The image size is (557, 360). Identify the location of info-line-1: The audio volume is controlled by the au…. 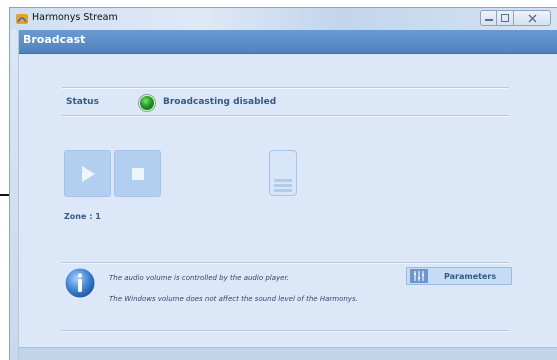
(199, 278).